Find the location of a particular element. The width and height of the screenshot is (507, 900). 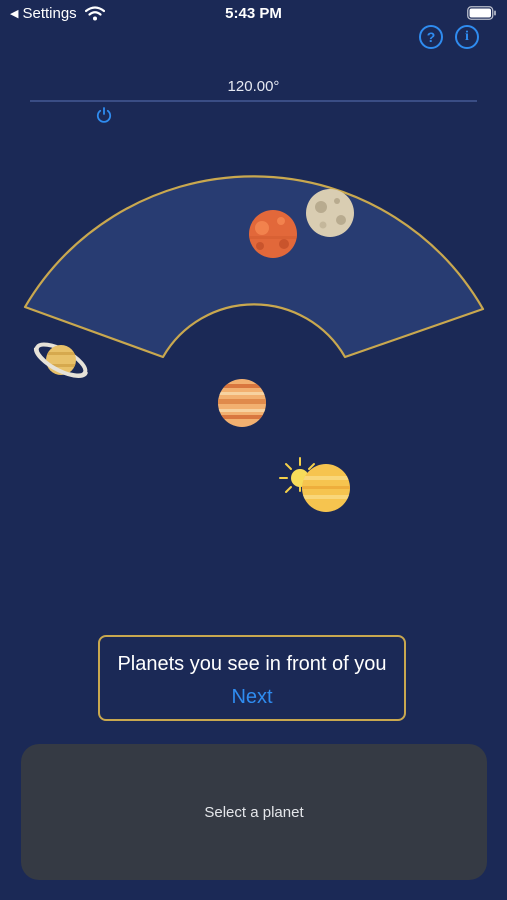

saturn-planet is located at coordinates (60, 359).